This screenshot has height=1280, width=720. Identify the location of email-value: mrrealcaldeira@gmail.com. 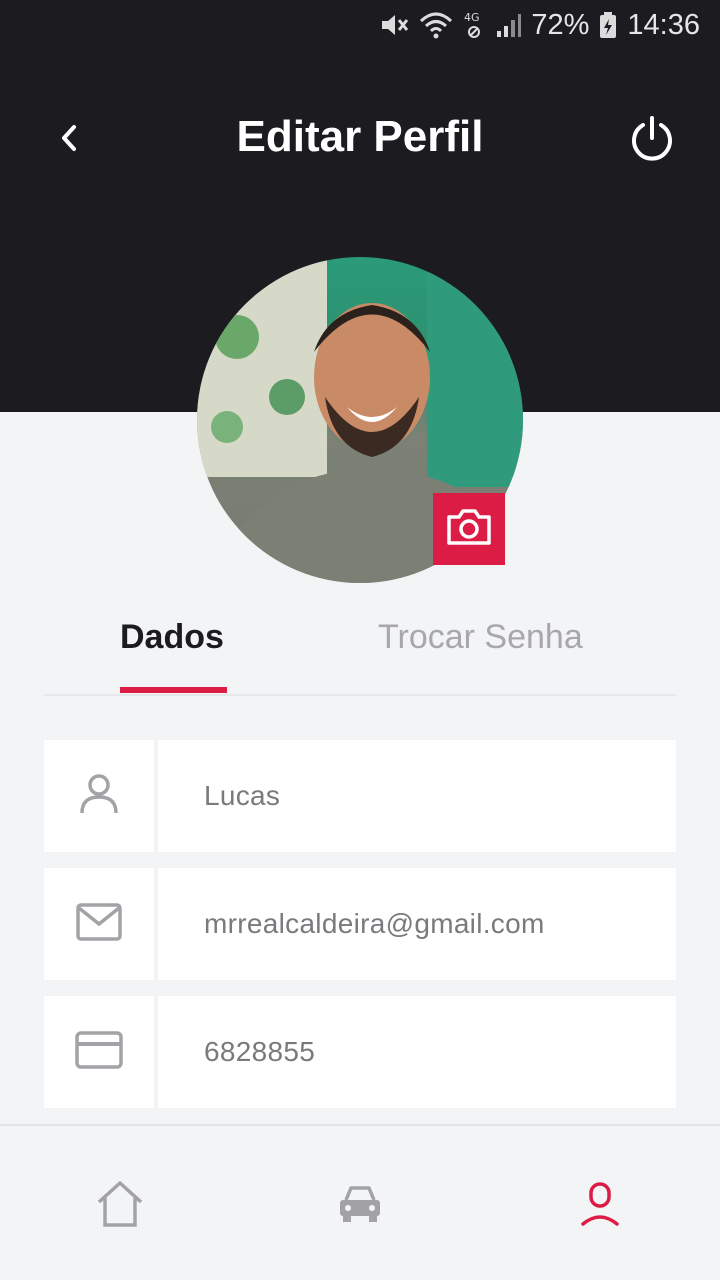
(374, 923).